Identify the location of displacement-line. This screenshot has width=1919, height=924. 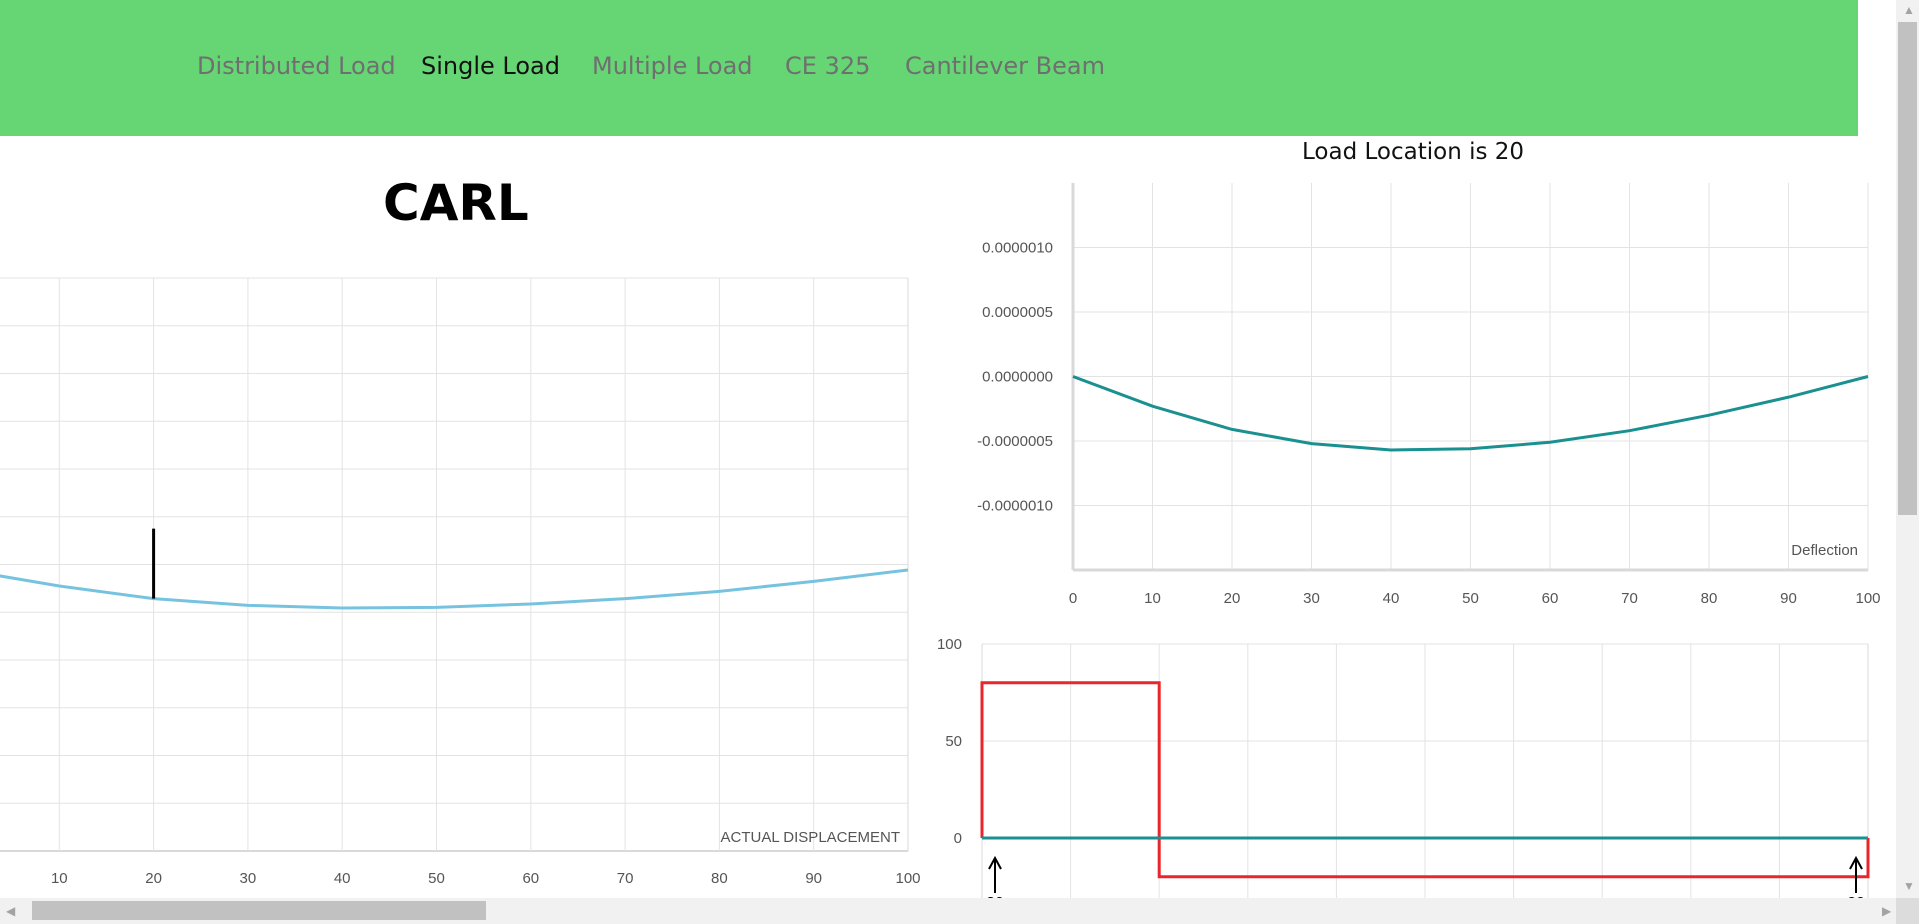
(454, 589).